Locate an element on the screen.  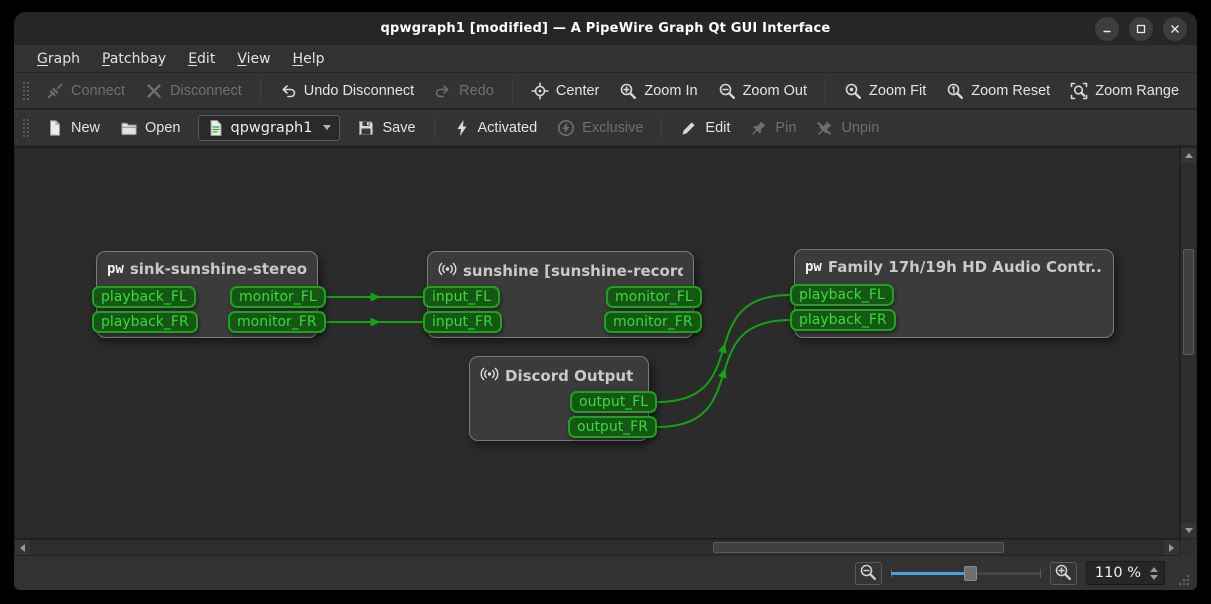
disconnect-icon is located at coordinates (154, 91).